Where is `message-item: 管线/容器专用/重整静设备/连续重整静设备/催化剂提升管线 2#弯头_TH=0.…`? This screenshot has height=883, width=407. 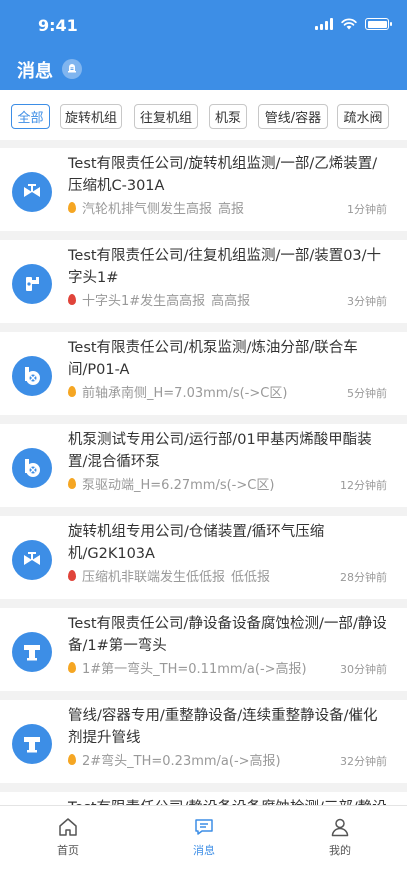
message-item: 管线/容器专用/重整静设备/连续重整静设备/催化剂提升管线 2#弯头_TH=0.… is located at coordinates (203, 741).